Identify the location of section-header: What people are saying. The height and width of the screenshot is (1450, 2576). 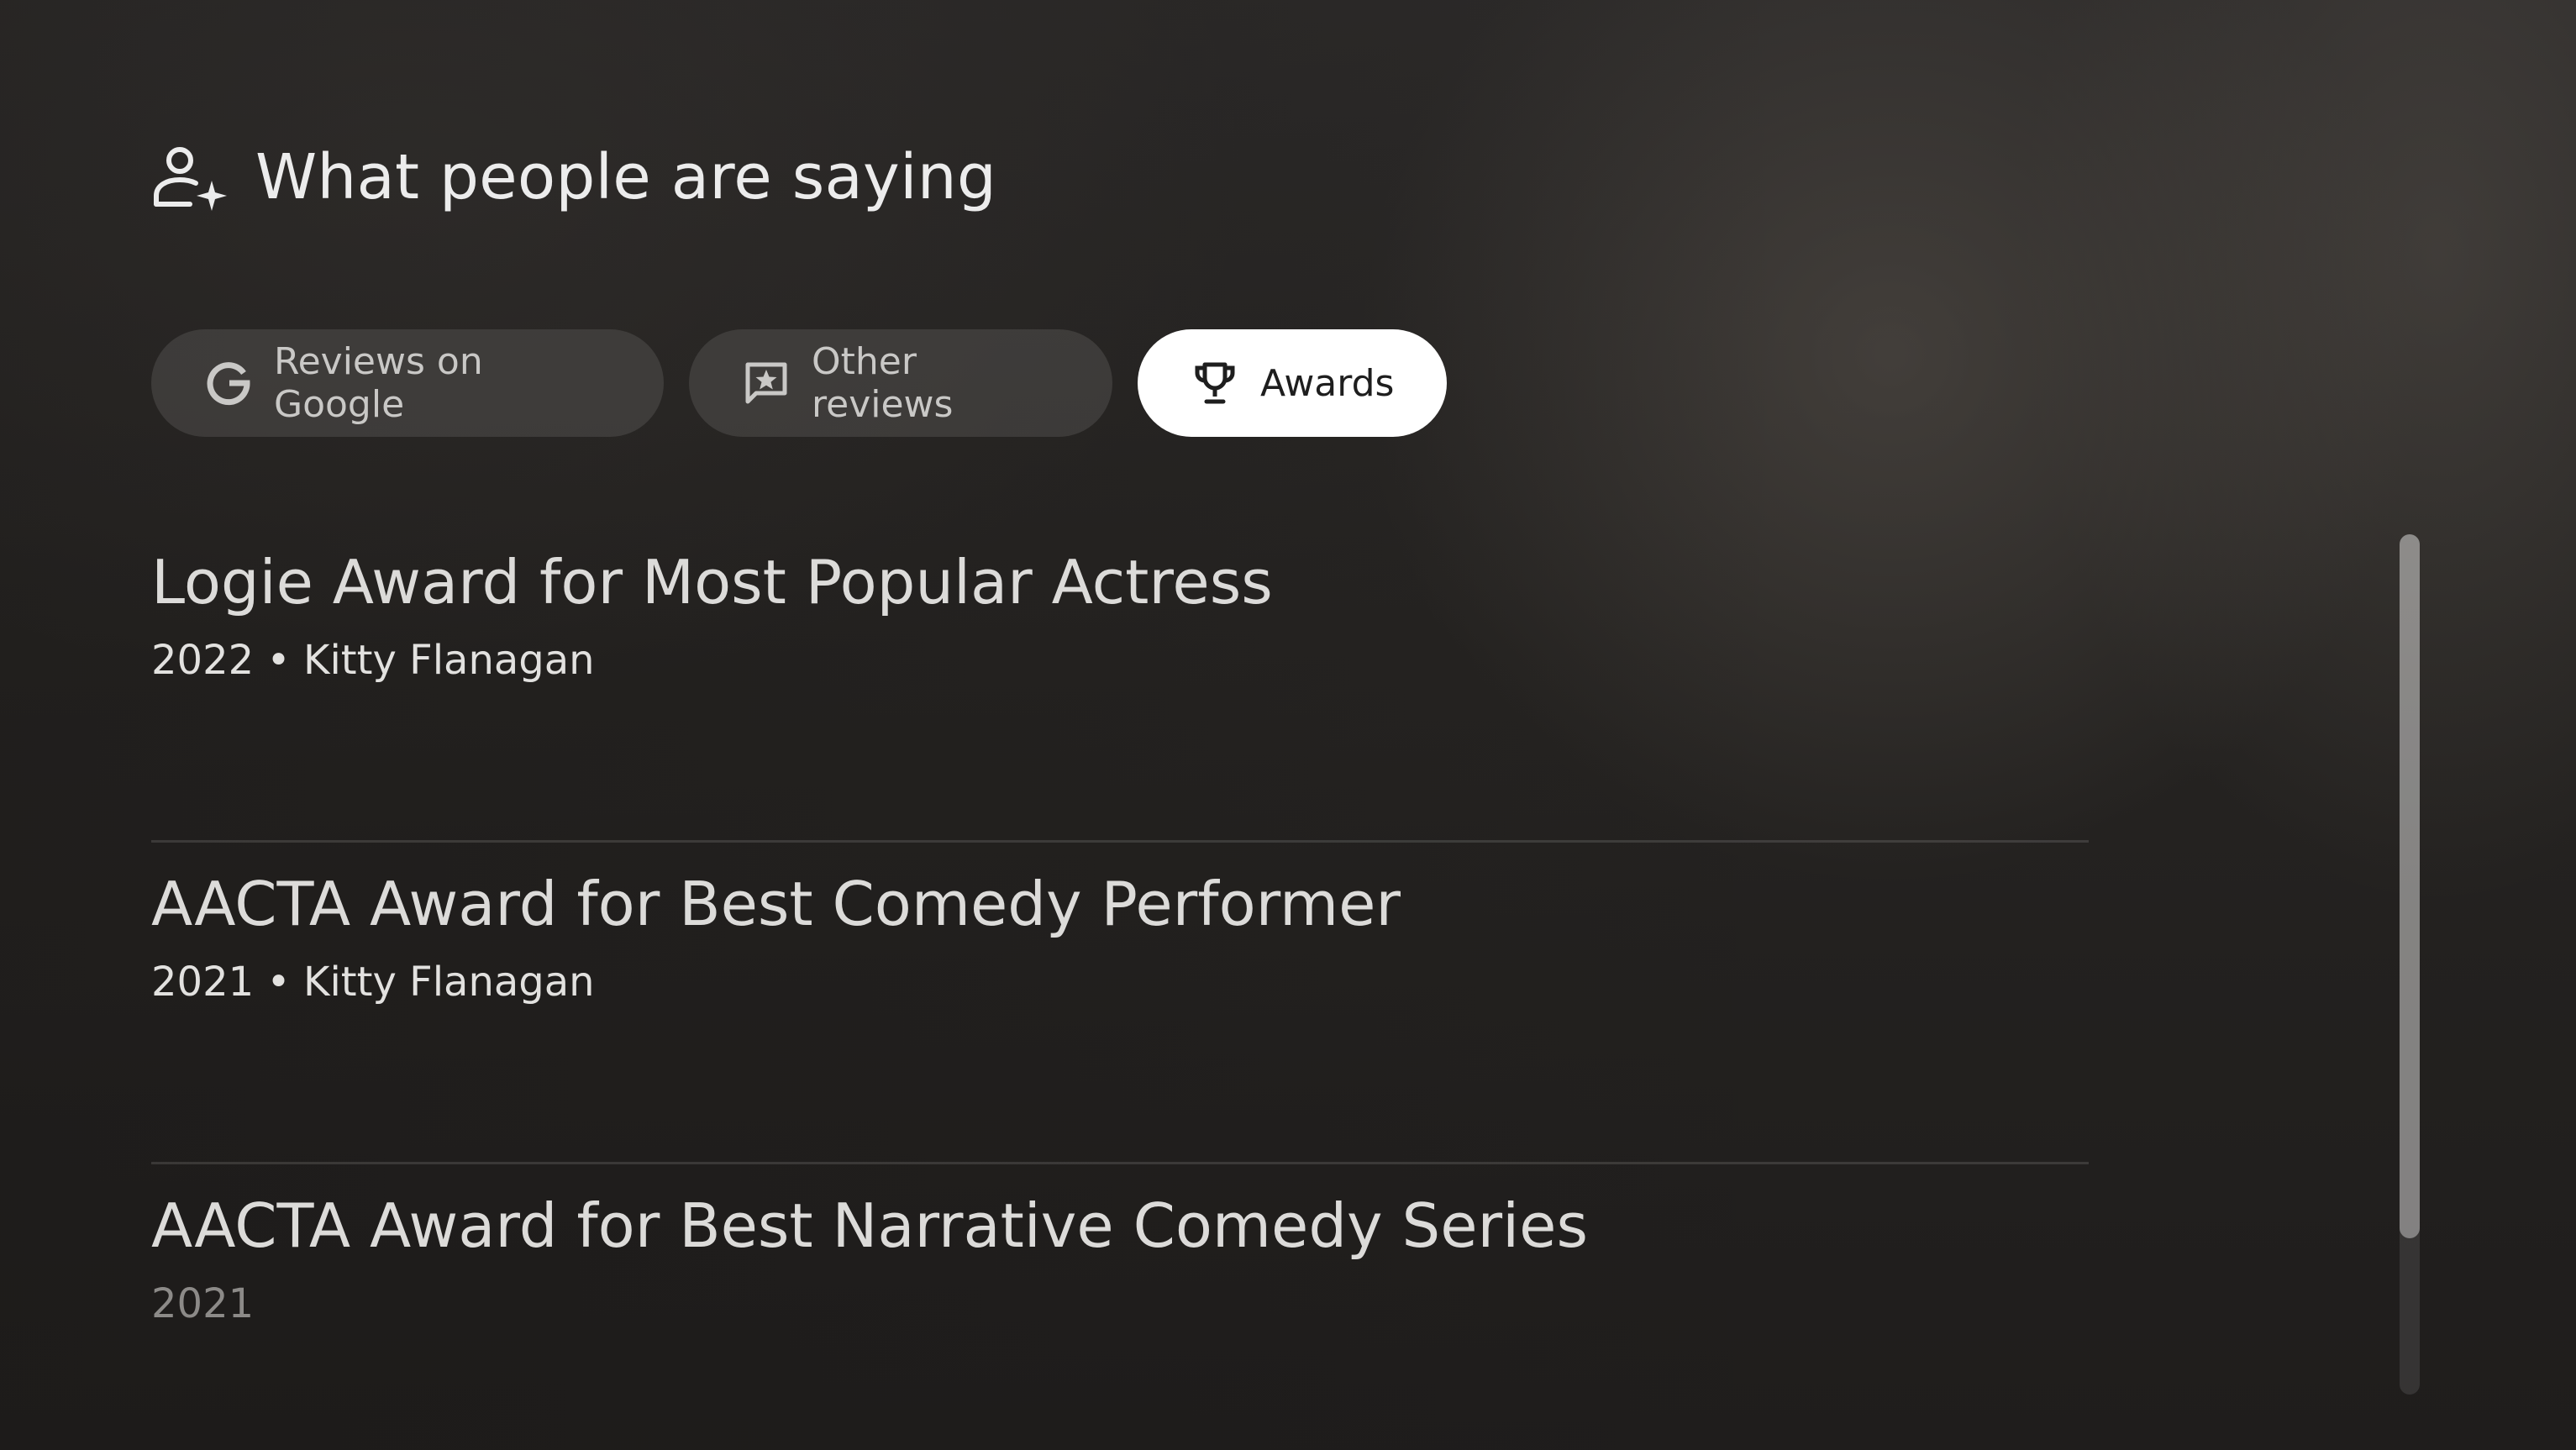
(573, 177).